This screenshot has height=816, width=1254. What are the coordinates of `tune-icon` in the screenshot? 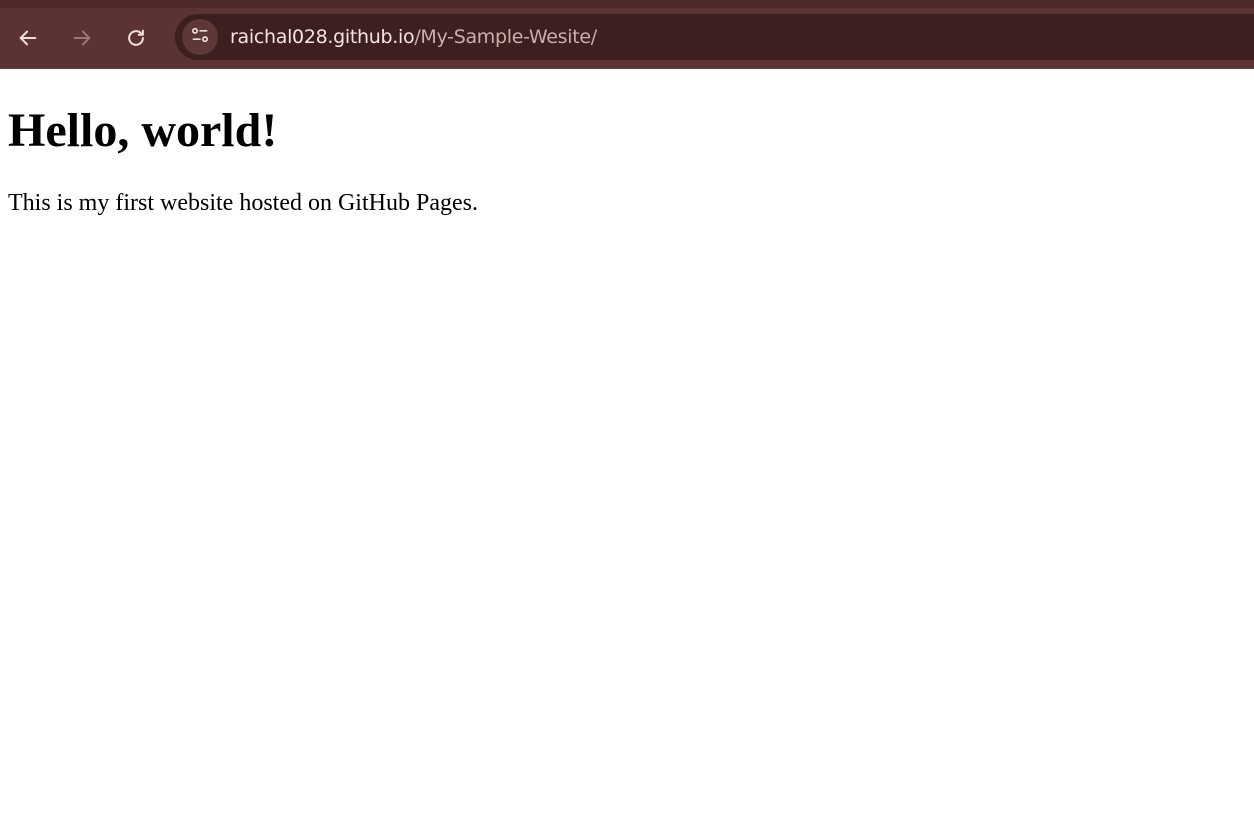 It's located at (200, 37).